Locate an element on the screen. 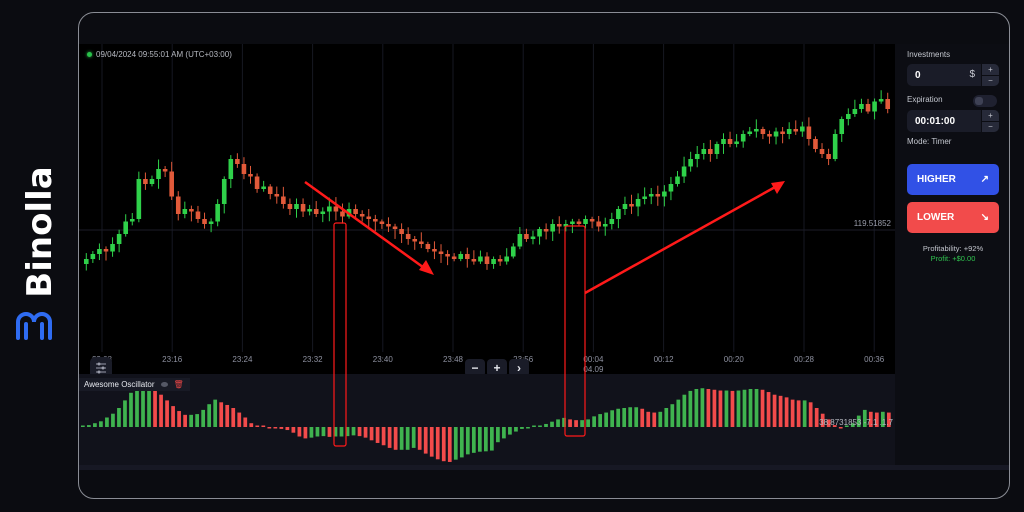 The image size is (1024, 512). binolla-logo-icon is located at coordinates (34, 326).